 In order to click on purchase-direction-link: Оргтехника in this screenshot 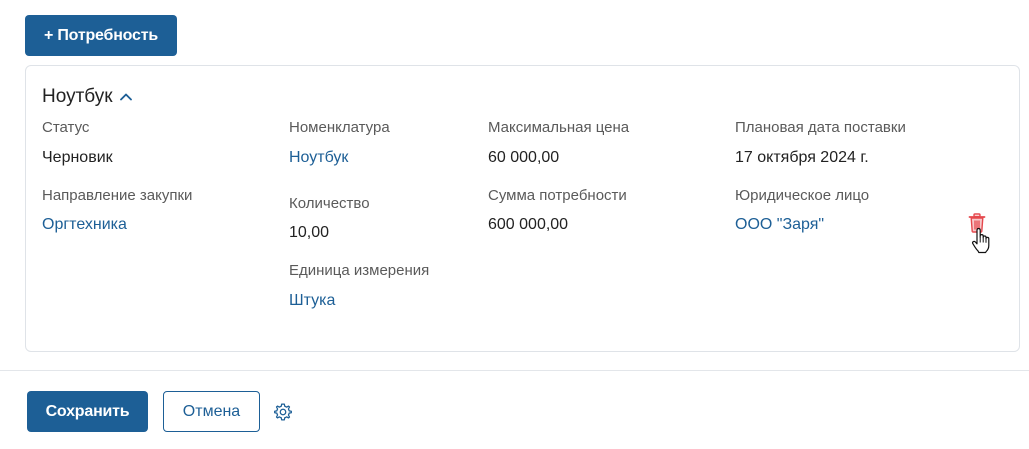, I will do `click(84, 225)`.